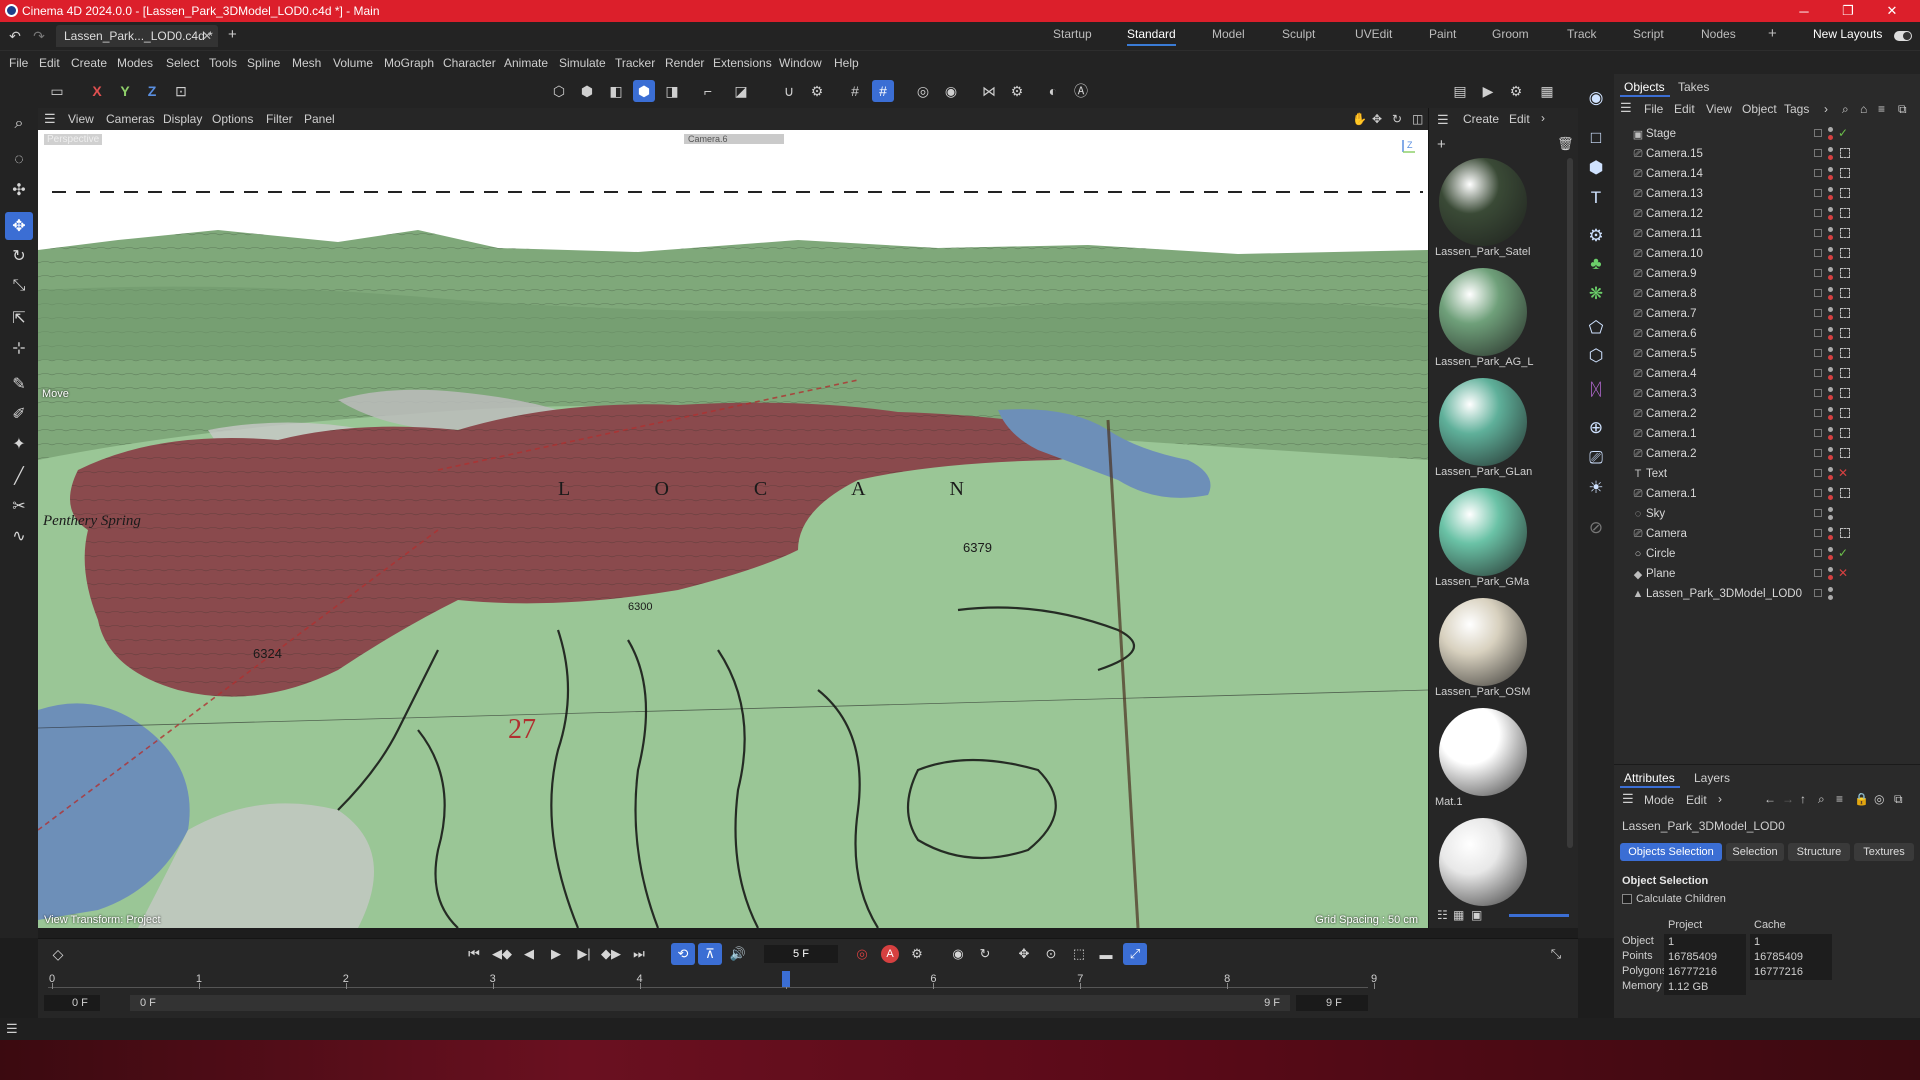 The width and height of the screenshot is (1920, 1080). Describe the element at coordinates (1775, 154) in the screenshot. I see `object-row: ⎚ Camera.15` at that location.